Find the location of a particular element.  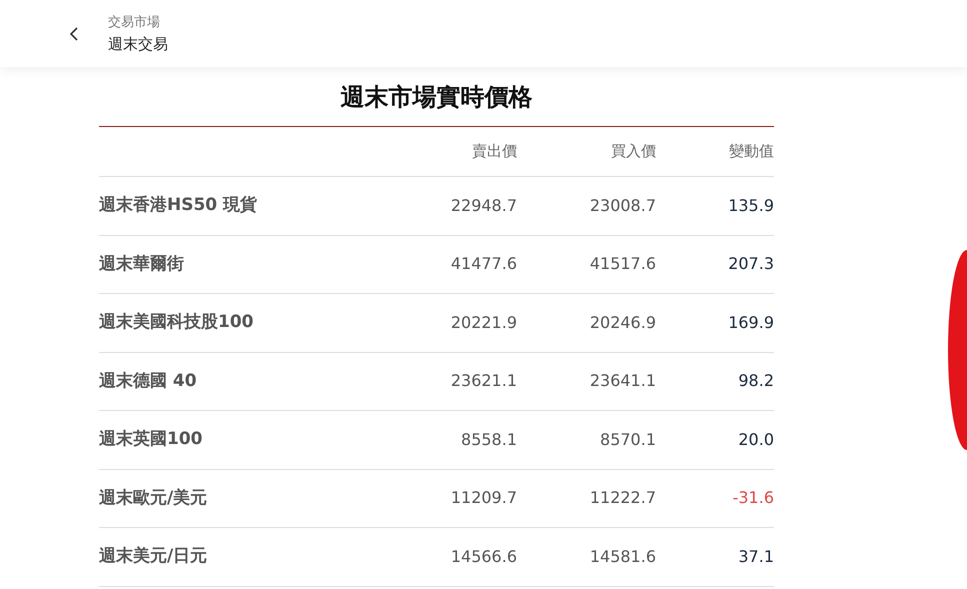

price-value: 11222.7 is located at coordinates (622, 498).